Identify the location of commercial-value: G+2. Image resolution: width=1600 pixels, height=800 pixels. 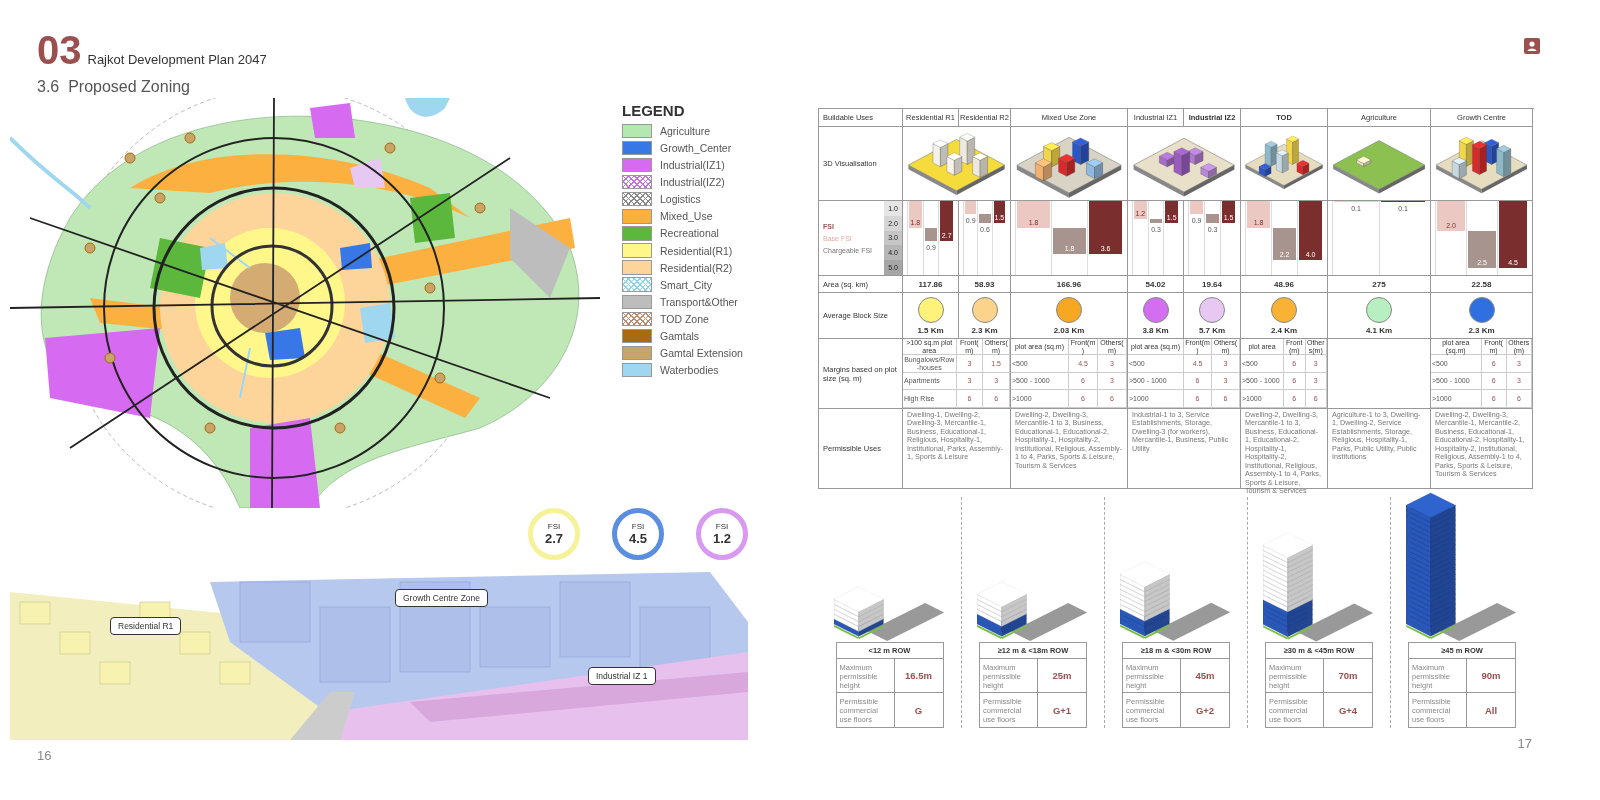
(1205, 710).